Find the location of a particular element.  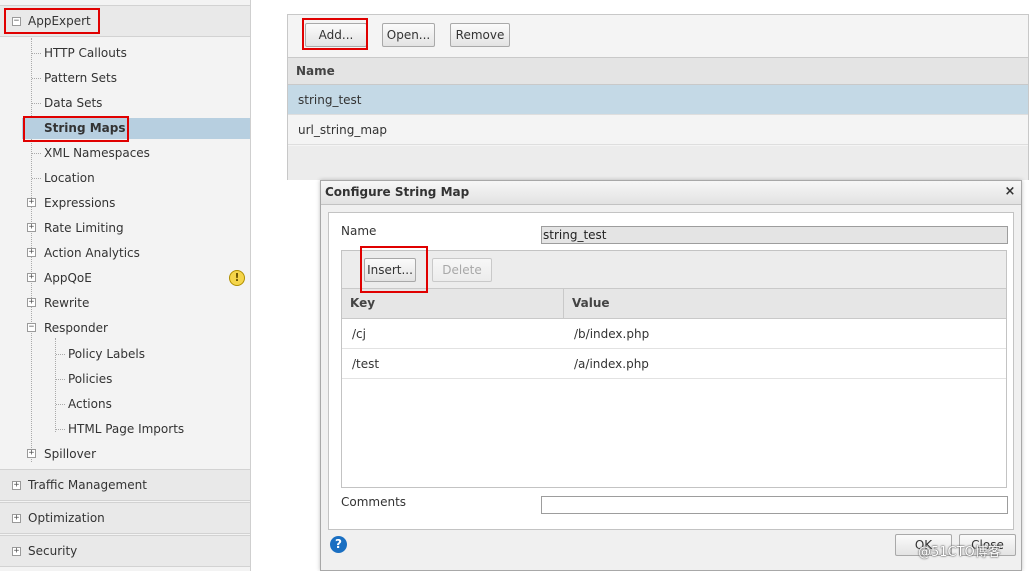

comments-label: Comments is located at coordinates (374, 502).